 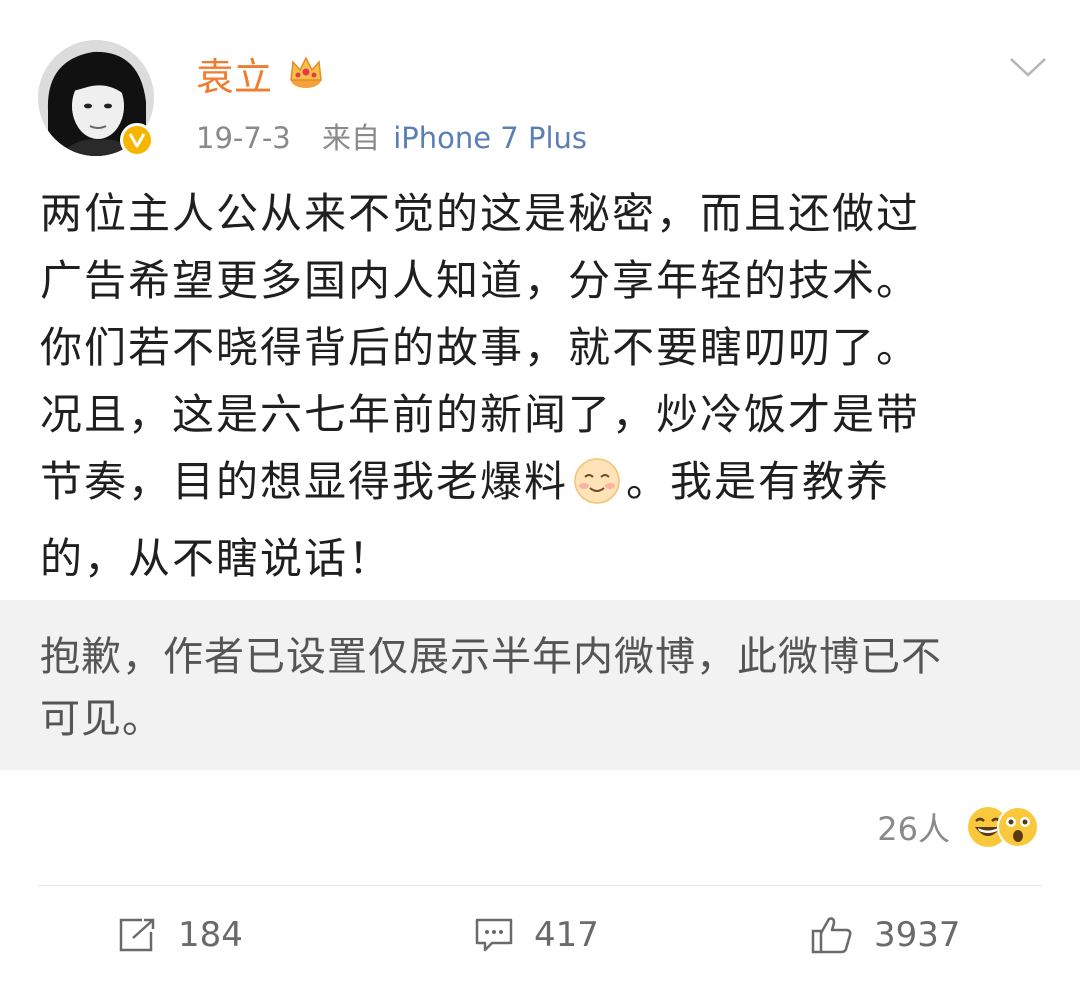 I want to click on content-segment: 节奏，目的想显得我老爆料, so click(x=304, y=481).